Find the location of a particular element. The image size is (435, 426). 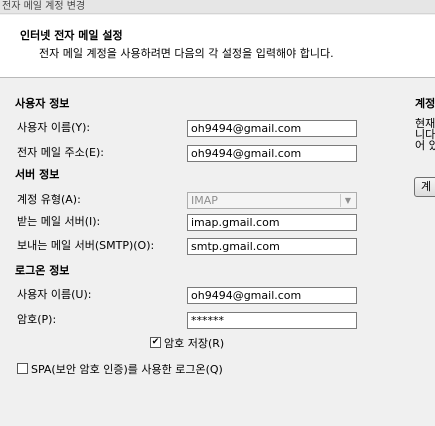

account-type-select: IMAP ▼ is located at coordinates (272, 200).